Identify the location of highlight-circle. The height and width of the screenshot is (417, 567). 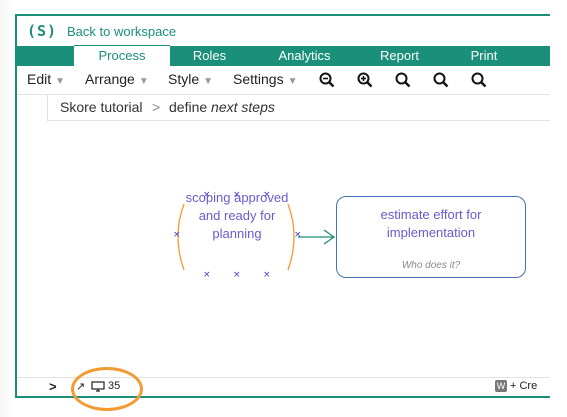
(107, 389).